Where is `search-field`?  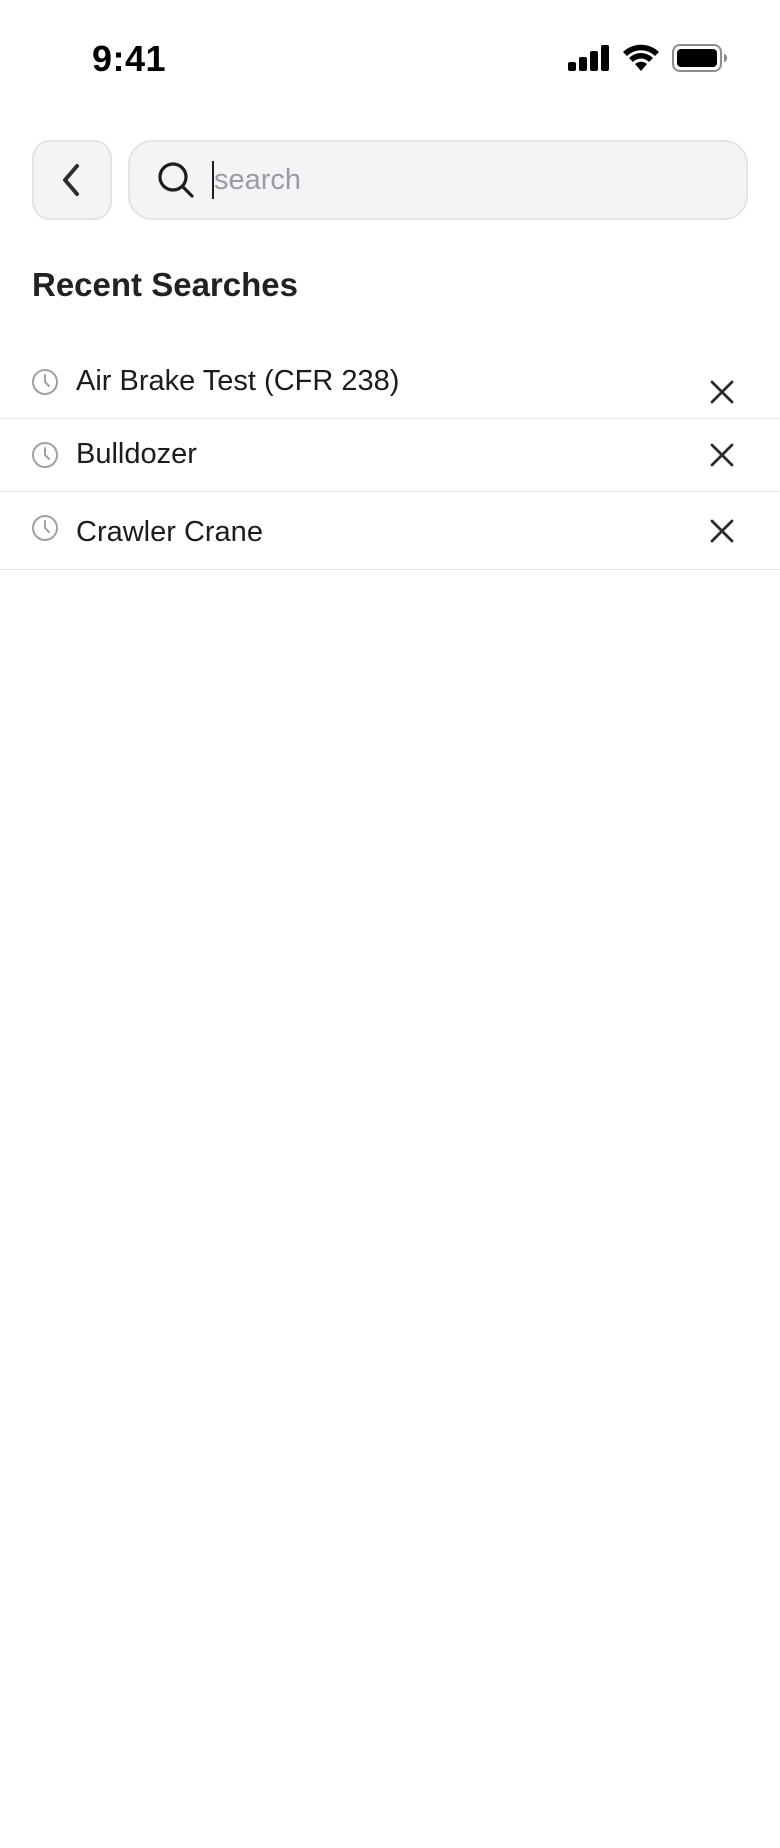 search-field is located at coordinates (438, 180).